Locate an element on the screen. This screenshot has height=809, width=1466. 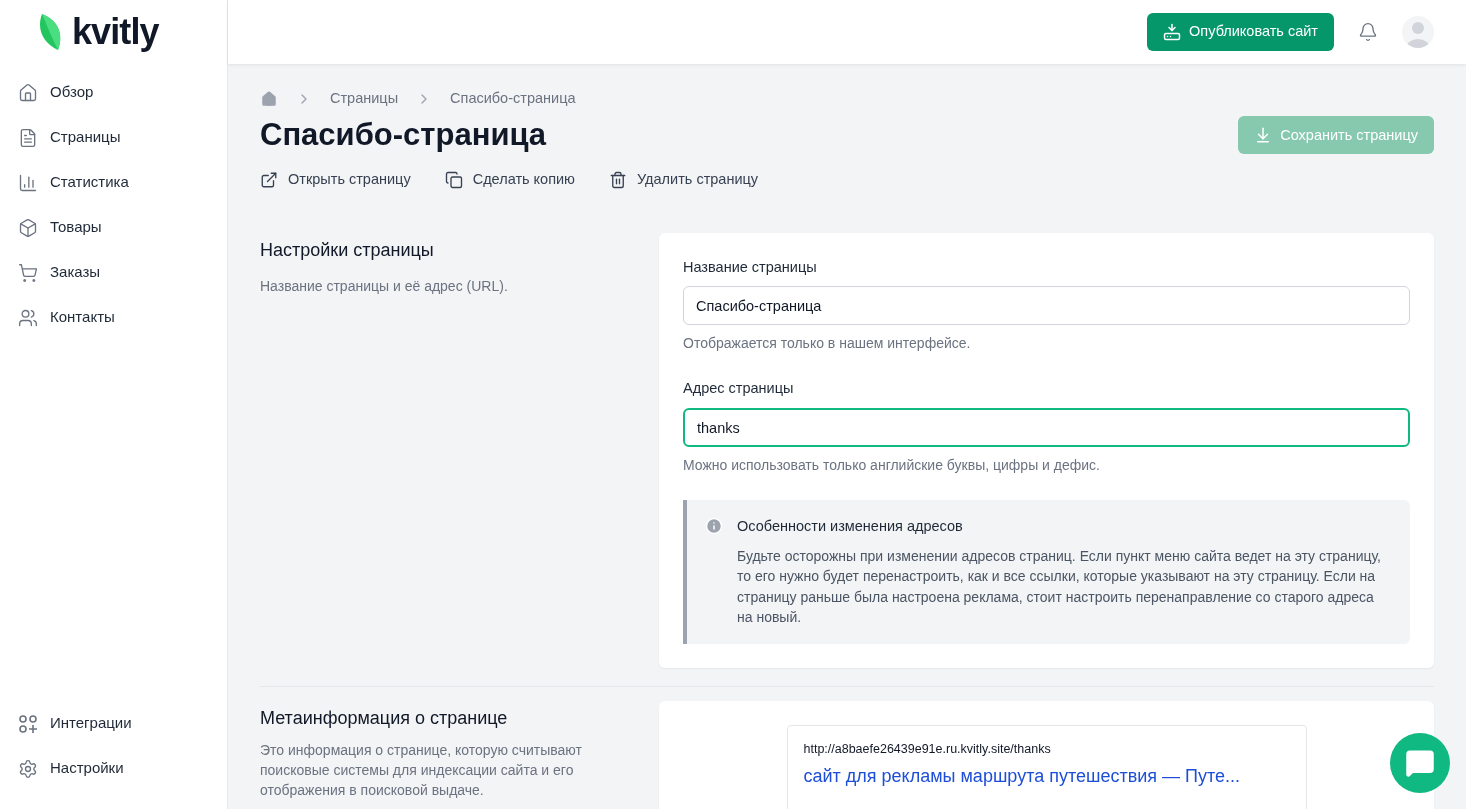
external-link-icon is located at coordinates (269, 179).